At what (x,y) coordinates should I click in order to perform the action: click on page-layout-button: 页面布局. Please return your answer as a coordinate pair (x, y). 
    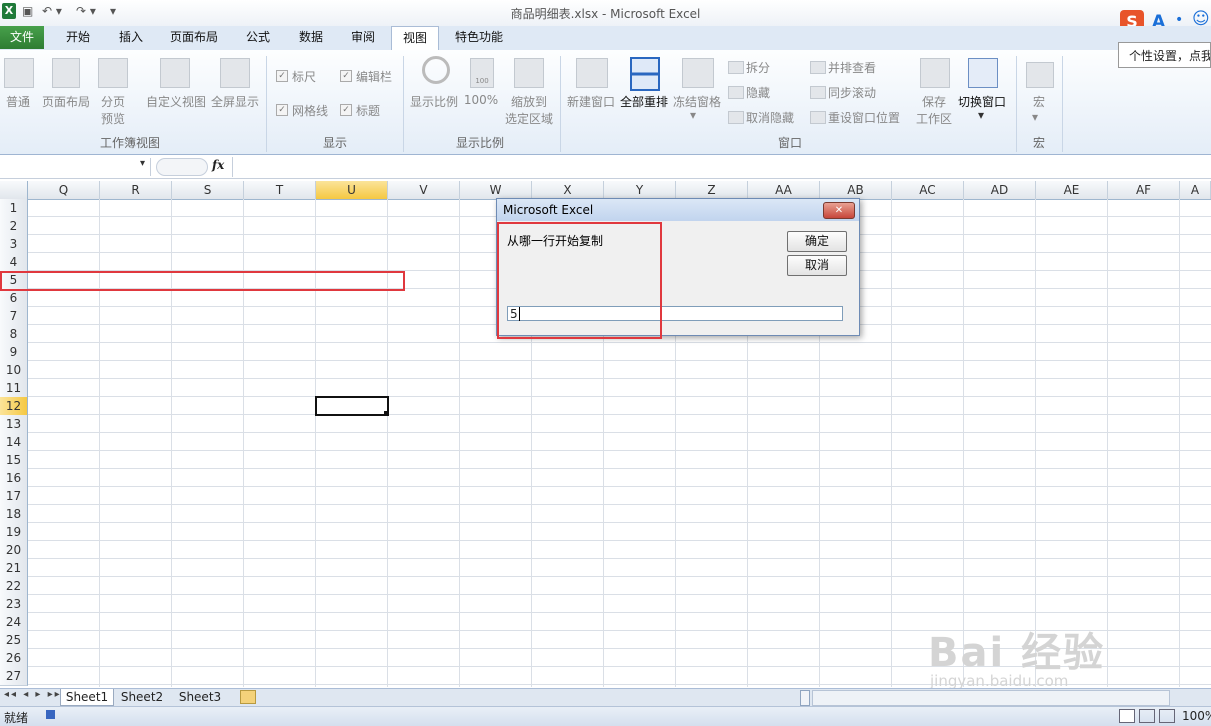
    Looking at the image, I should click on (66, 101).